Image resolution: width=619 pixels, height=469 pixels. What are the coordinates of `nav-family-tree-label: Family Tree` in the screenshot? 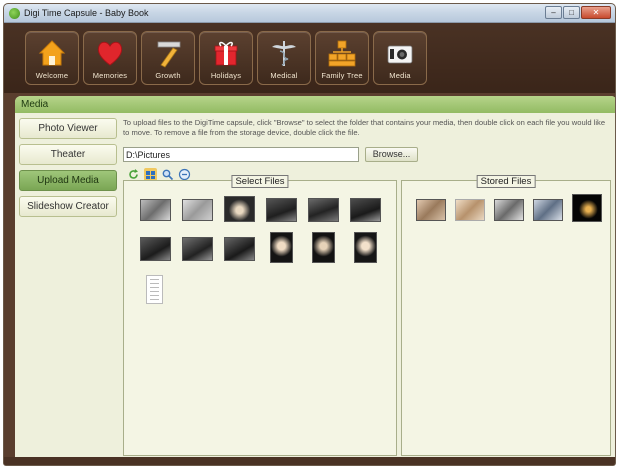 It's located at (342, 75).